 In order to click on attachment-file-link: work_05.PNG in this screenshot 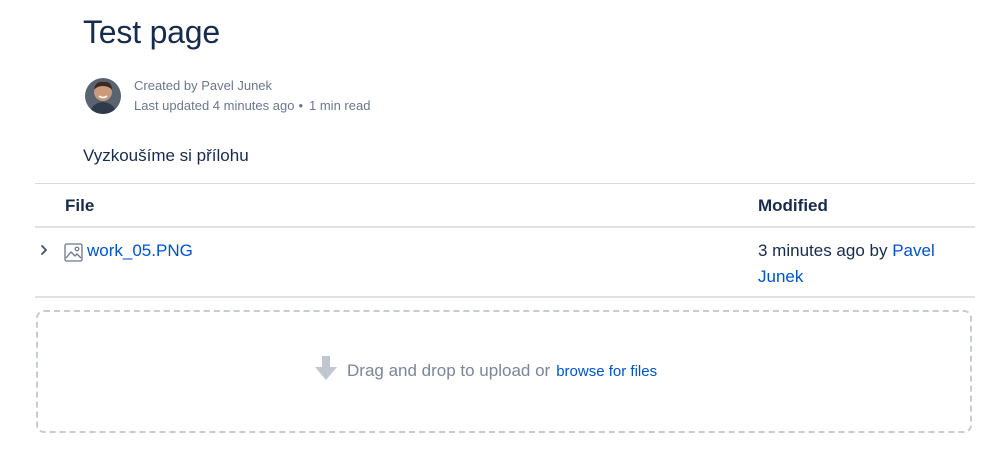, I will do `click(140, 251)`.